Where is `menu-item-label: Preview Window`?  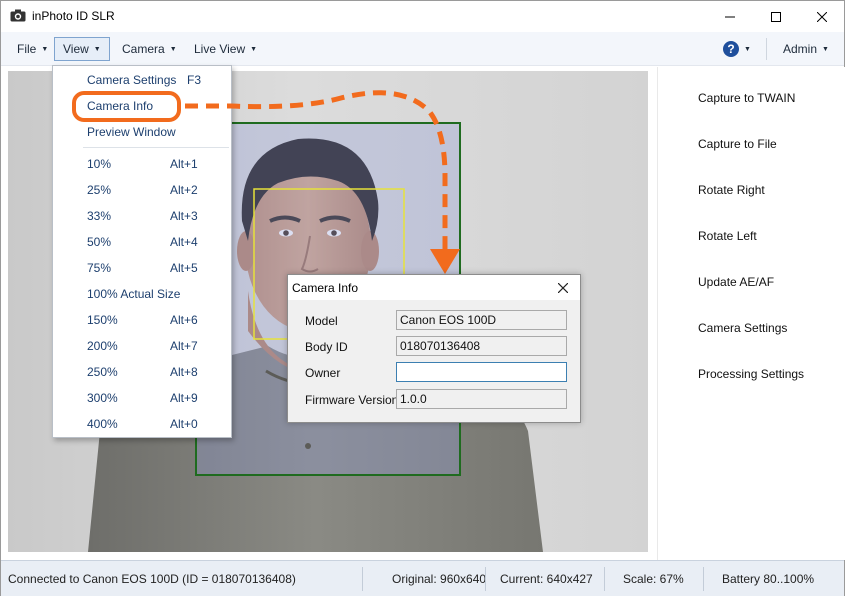
menu-item-label: Preview Window is located at coordinates (131, 132).